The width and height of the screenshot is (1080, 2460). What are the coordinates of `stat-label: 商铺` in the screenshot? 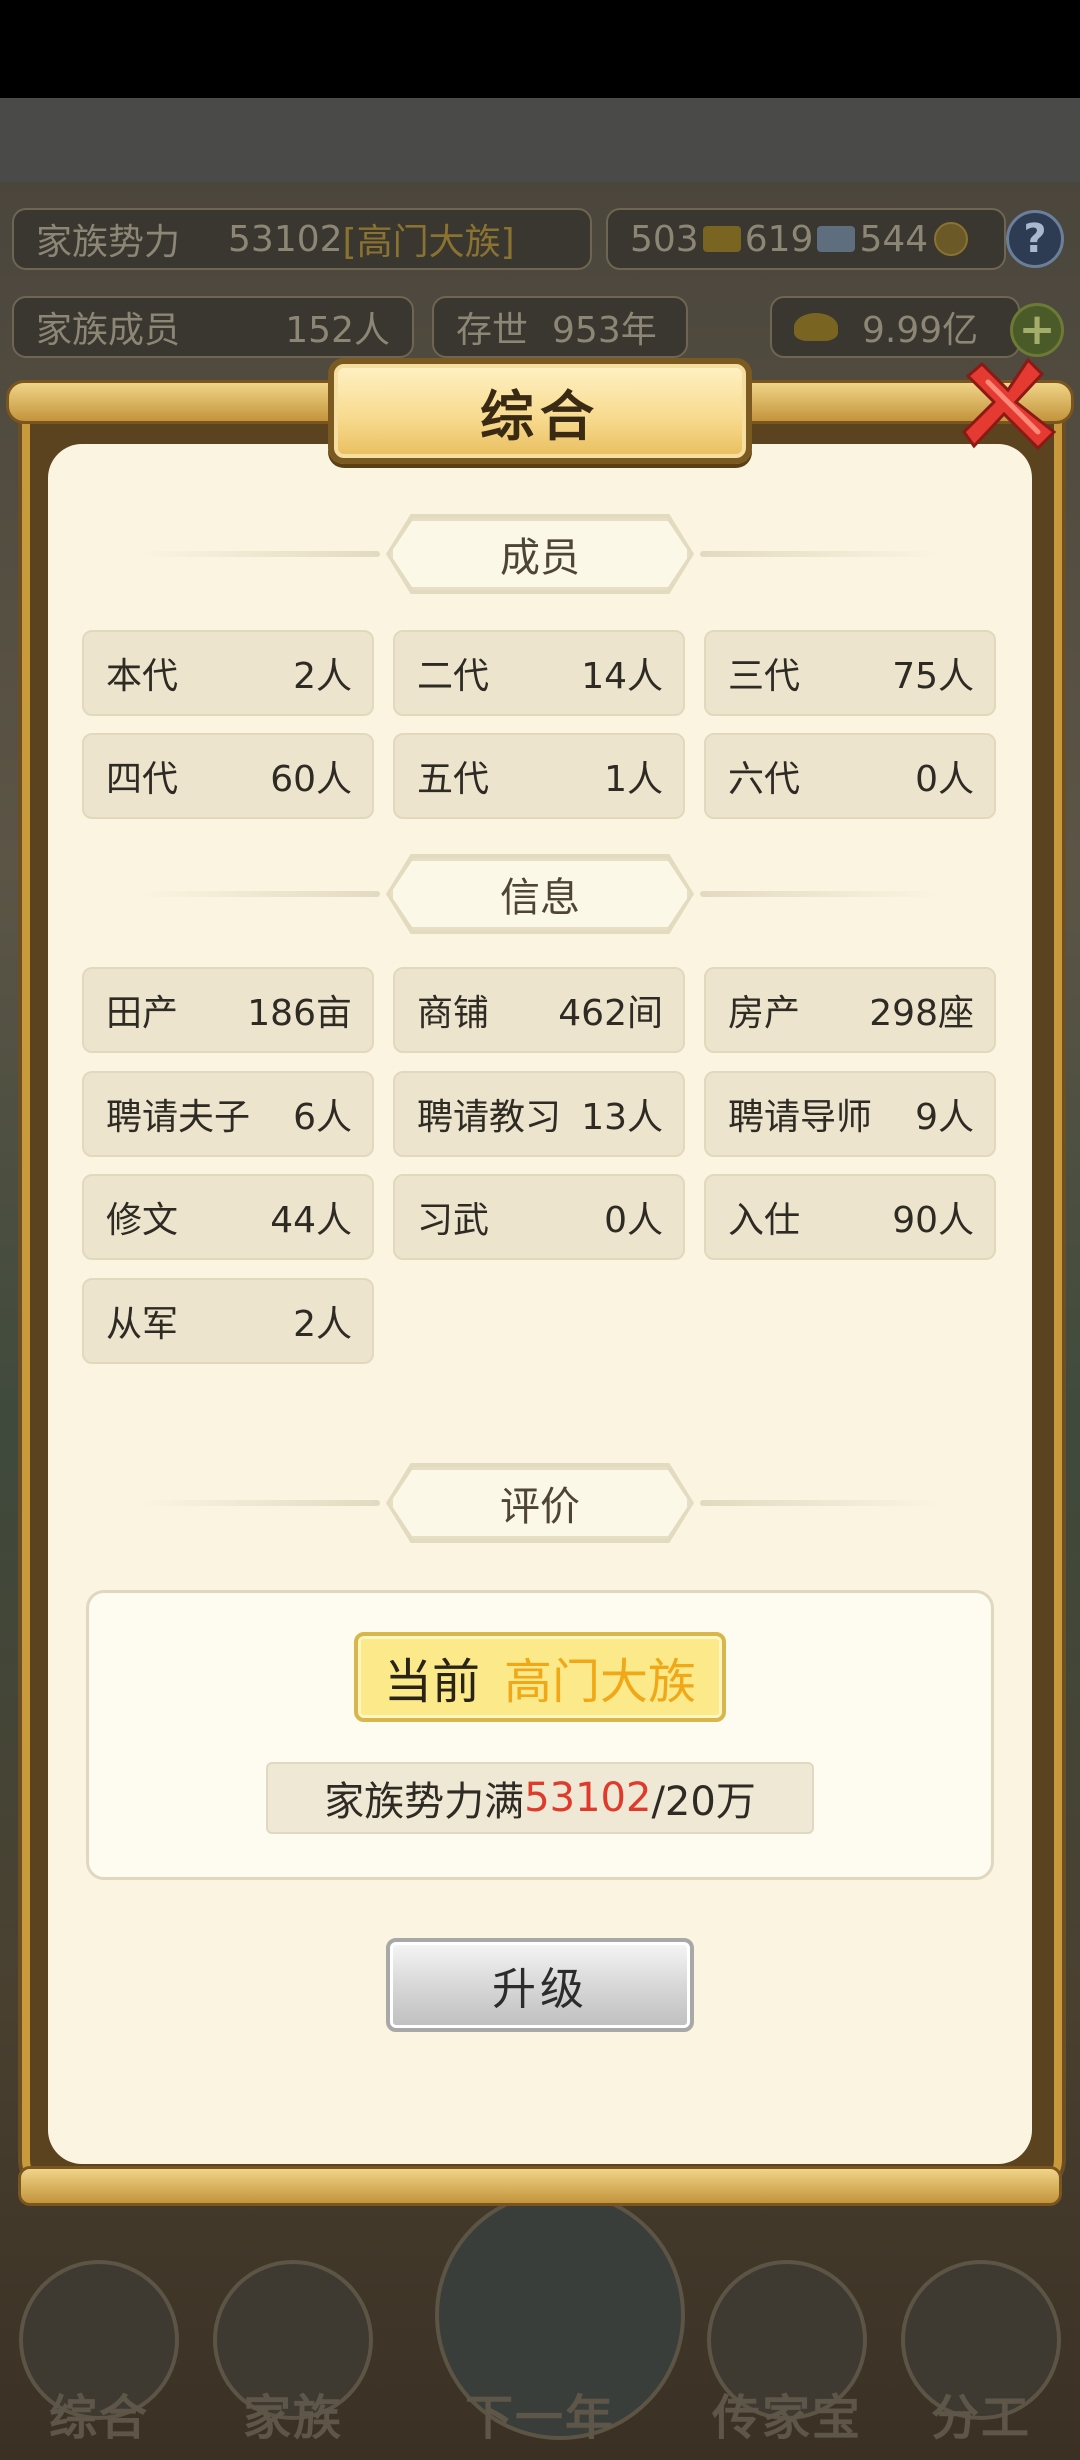 It's located at (453, 1013).